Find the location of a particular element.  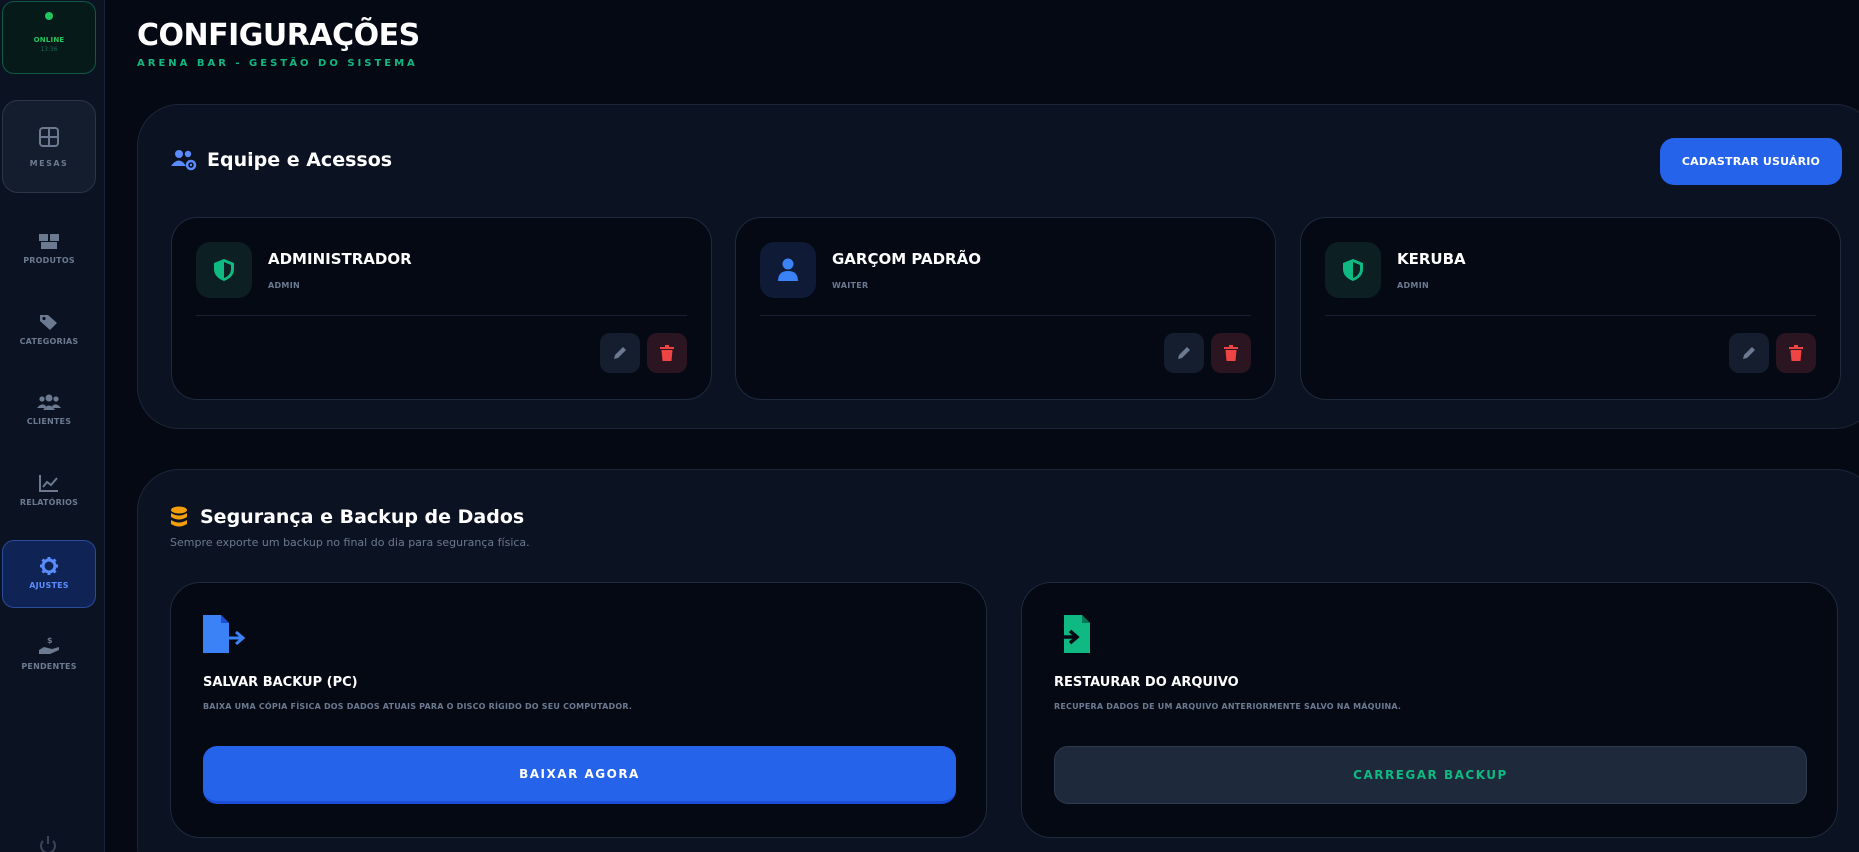

power-icon is located at coordinates (48, 844).